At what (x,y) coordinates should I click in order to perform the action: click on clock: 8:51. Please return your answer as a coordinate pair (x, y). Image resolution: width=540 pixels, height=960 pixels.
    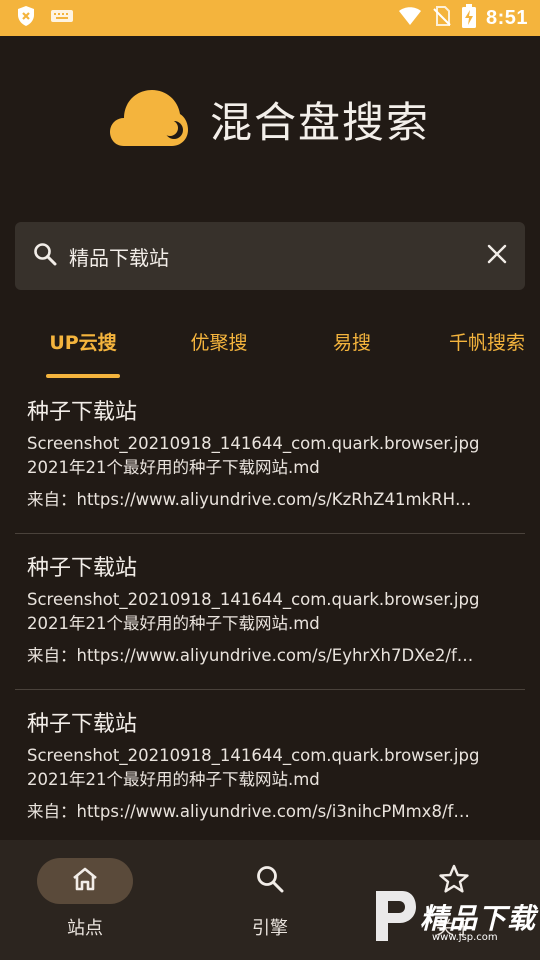
    Looking at the image, I should click on (506, 17).